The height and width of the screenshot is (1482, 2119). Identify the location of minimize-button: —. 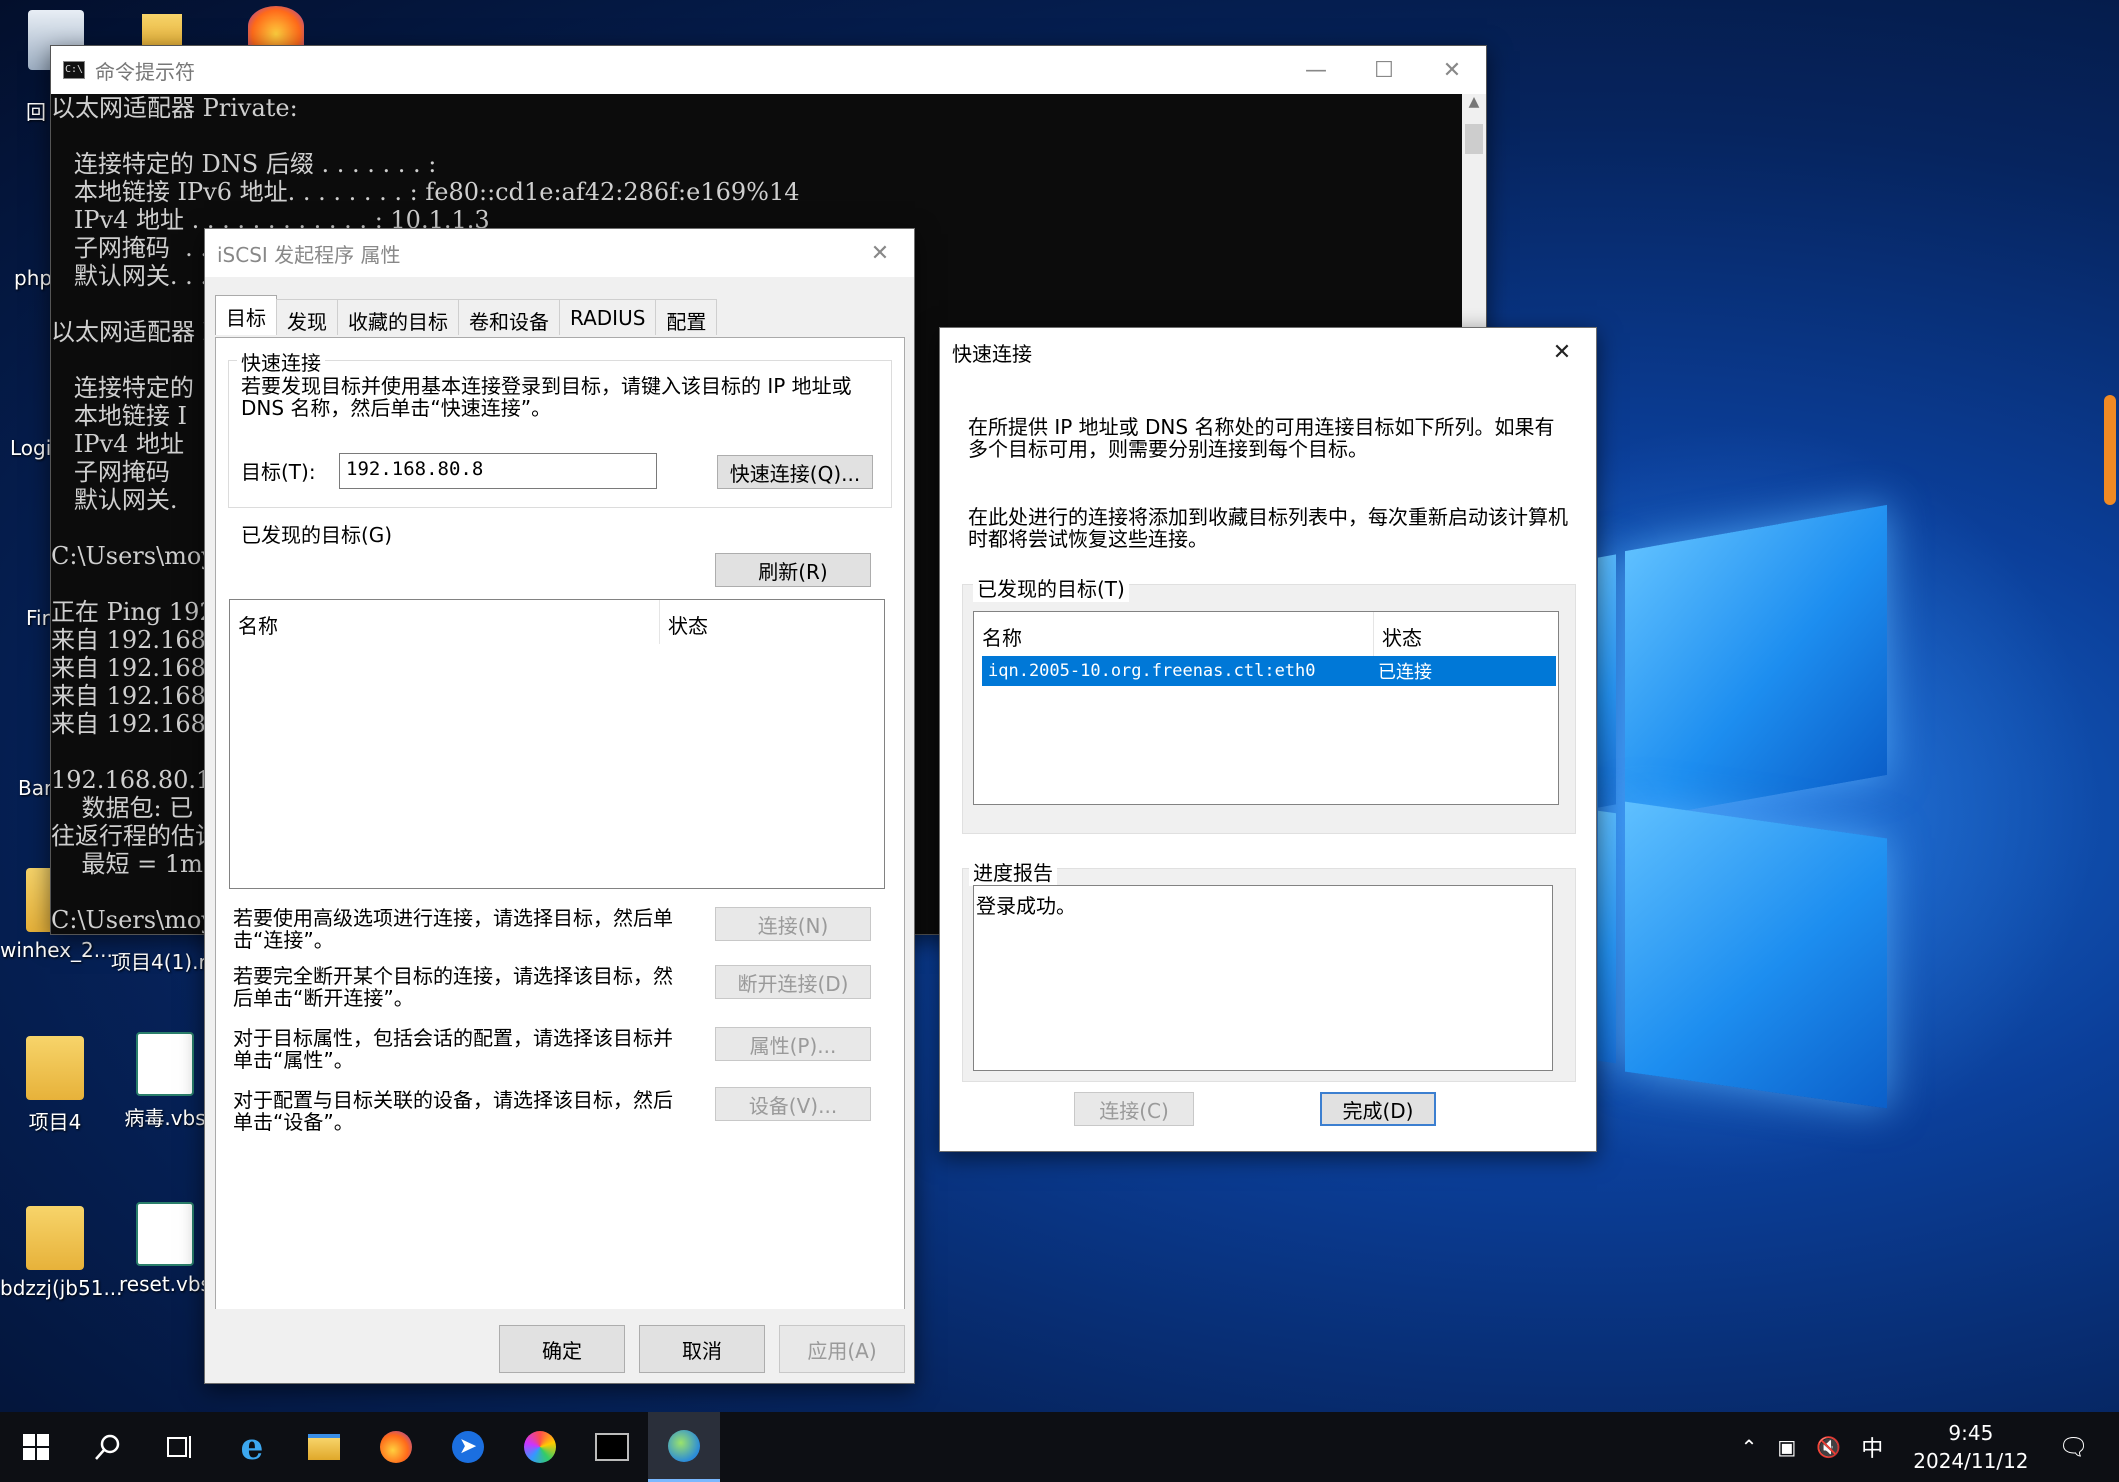
(1316, 70).